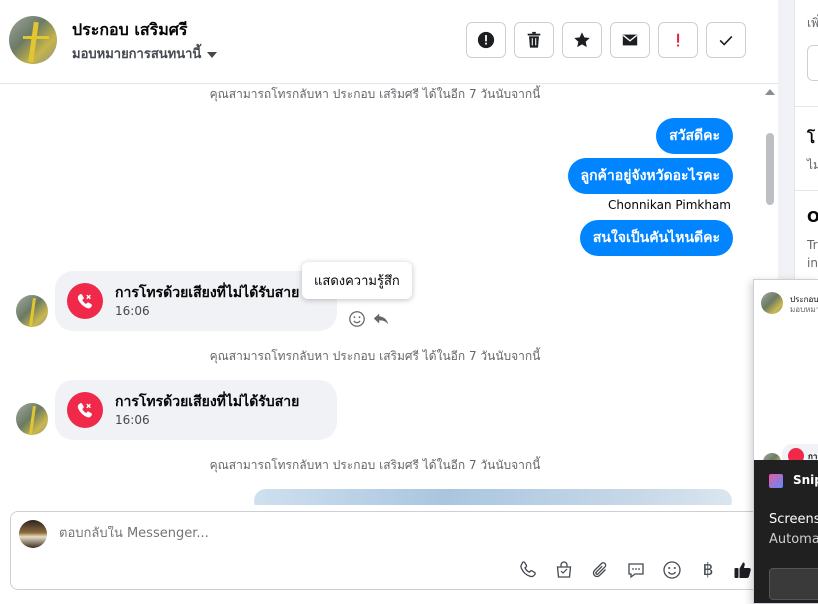  Describe the element at coordinates (636, 570) in the screenshot. I see `saved-reply-icon` at that location.